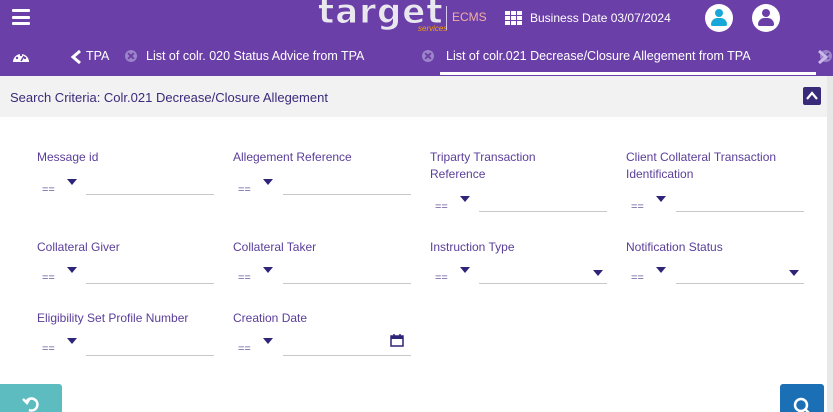  Describe the element at coordinates (113, 318) in the screenshot. I see `eligibility-set-profile-number-label: Eligibility Set Profile Number` at that location.